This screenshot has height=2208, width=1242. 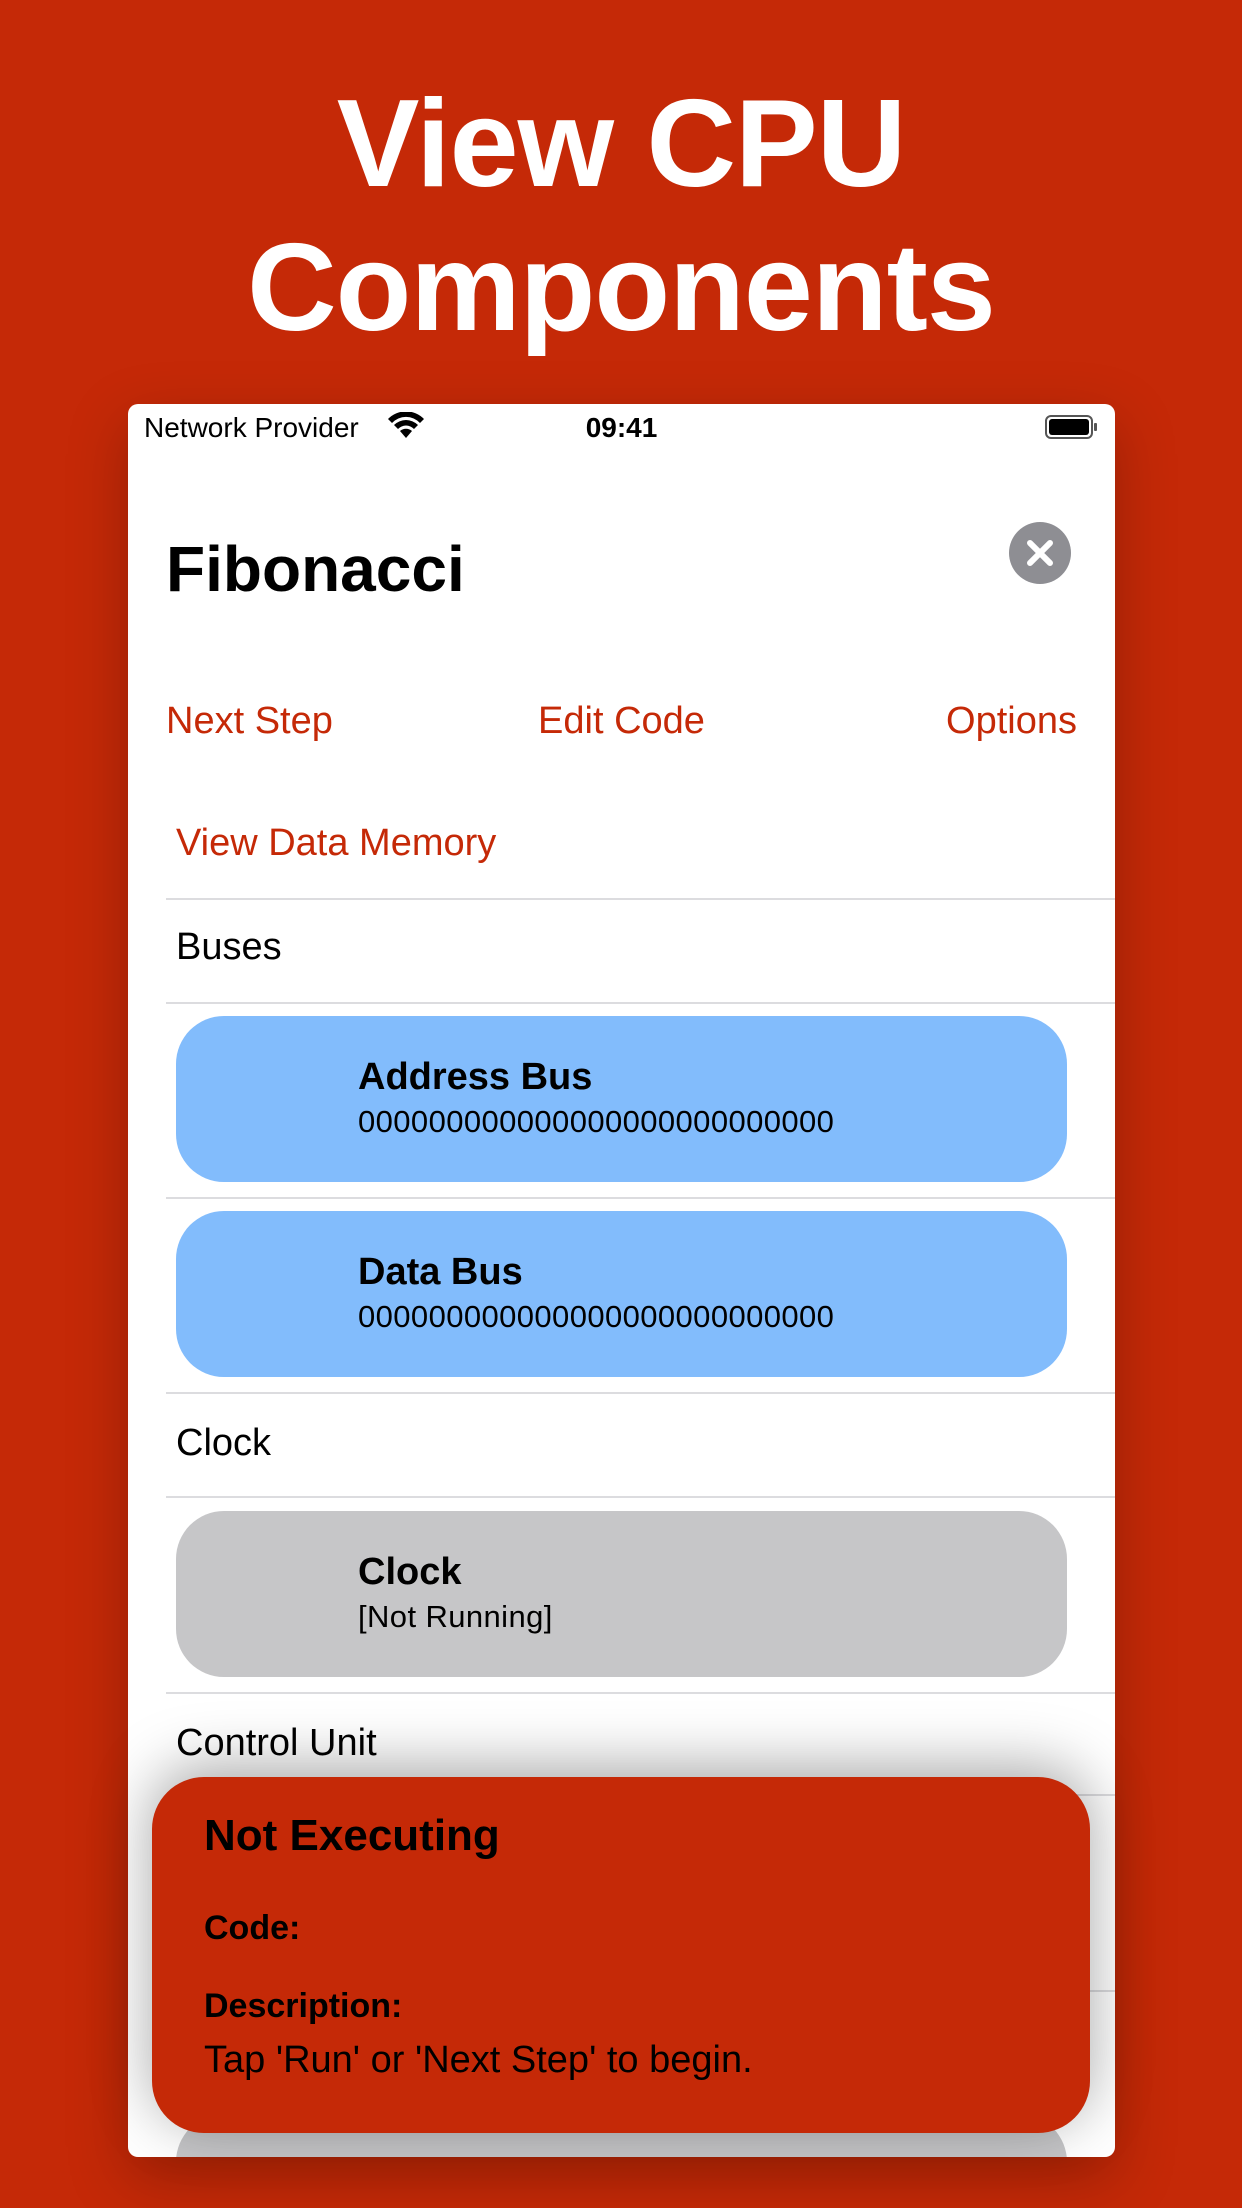 I want to click on card-title: Clock, so click(x=410, y=1572).